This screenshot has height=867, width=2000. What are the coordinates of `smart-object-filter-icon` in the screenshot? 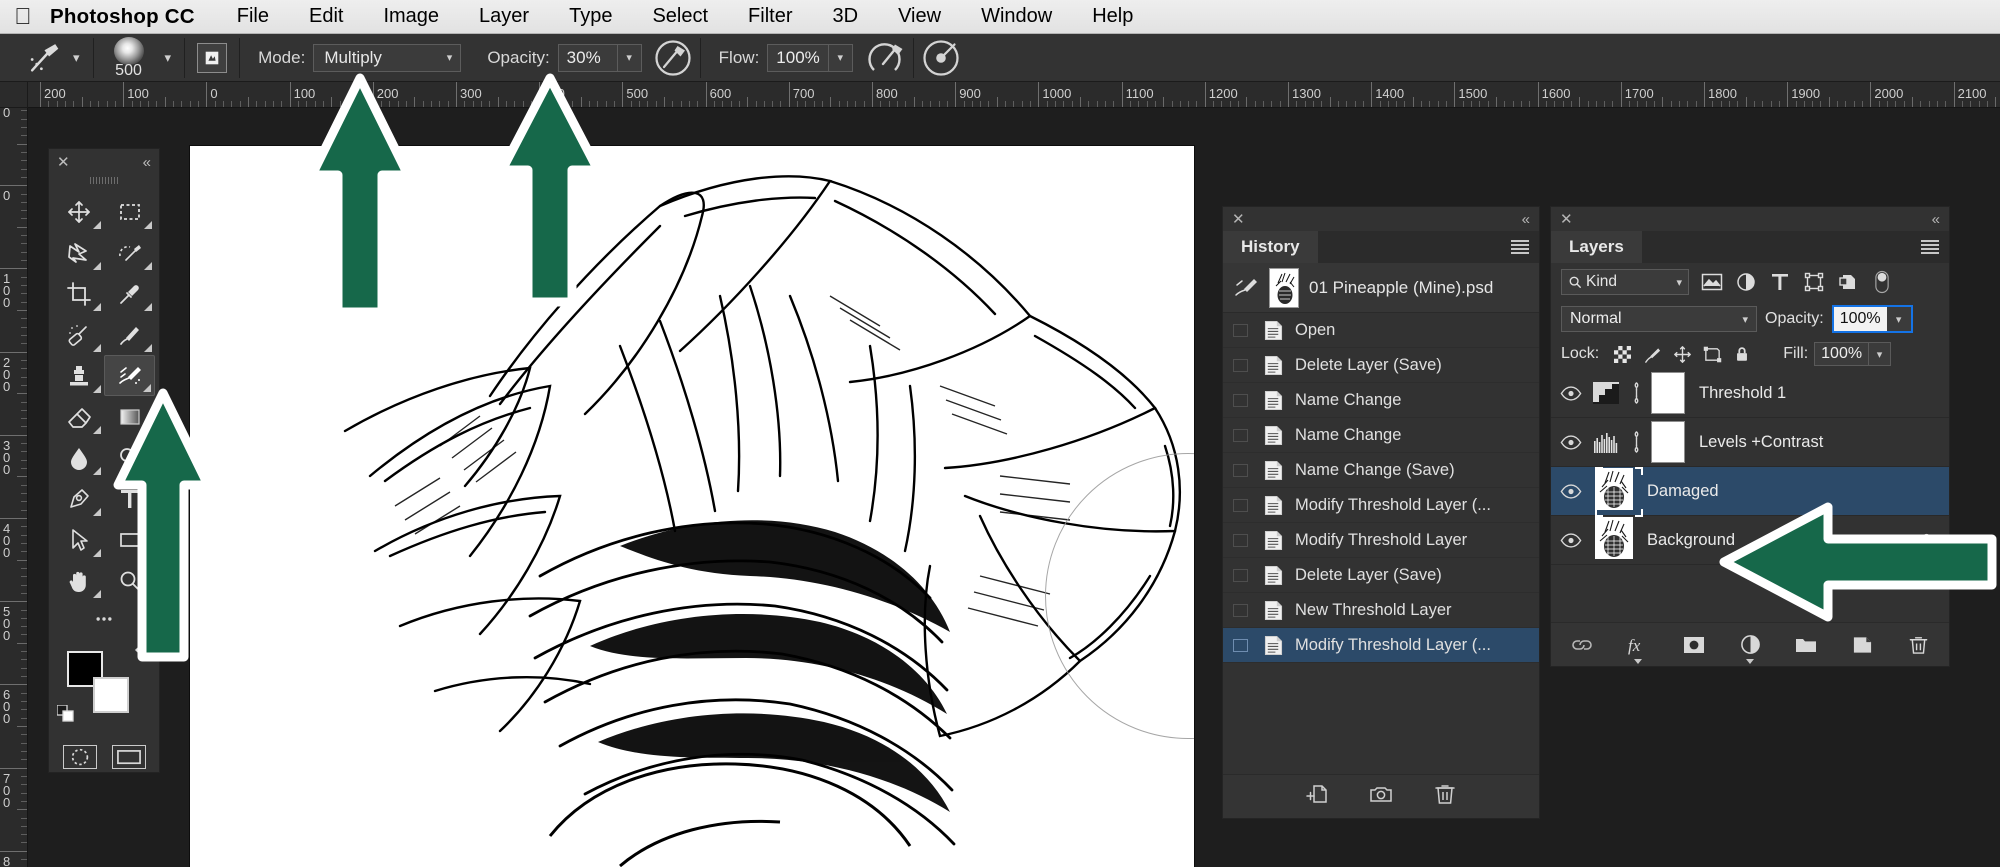 It's located at (1848, 282).